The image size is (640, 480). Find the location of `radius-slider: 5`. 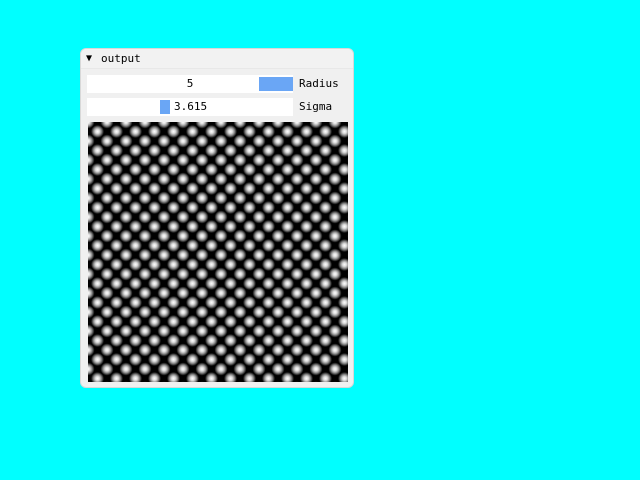

radius-slider: 5 is located at coordinates (190, 84).